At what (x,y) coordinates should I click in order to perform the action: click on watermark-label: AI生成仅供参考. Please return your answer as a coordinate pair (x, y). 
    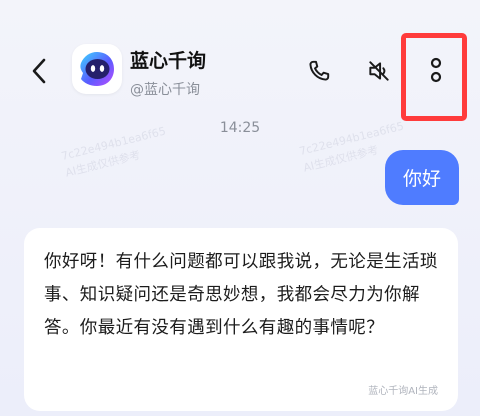
    Looking at the image, I should click on (103, 164).